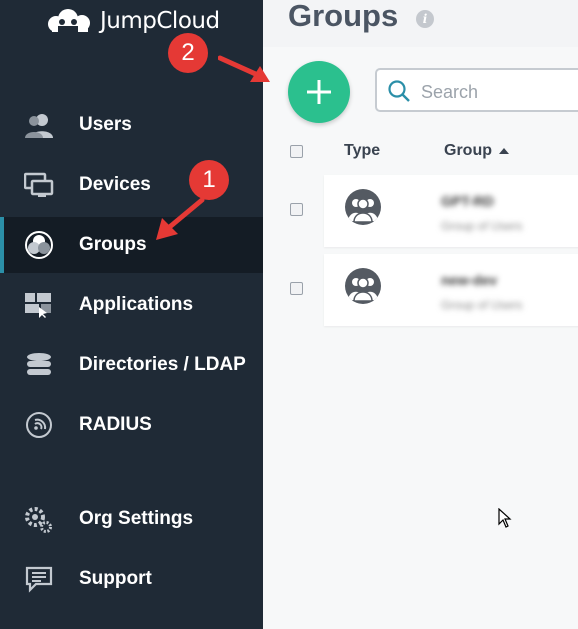  I want to click on sidebar-item-directories: Directories / LDAP, so click(131, 365).